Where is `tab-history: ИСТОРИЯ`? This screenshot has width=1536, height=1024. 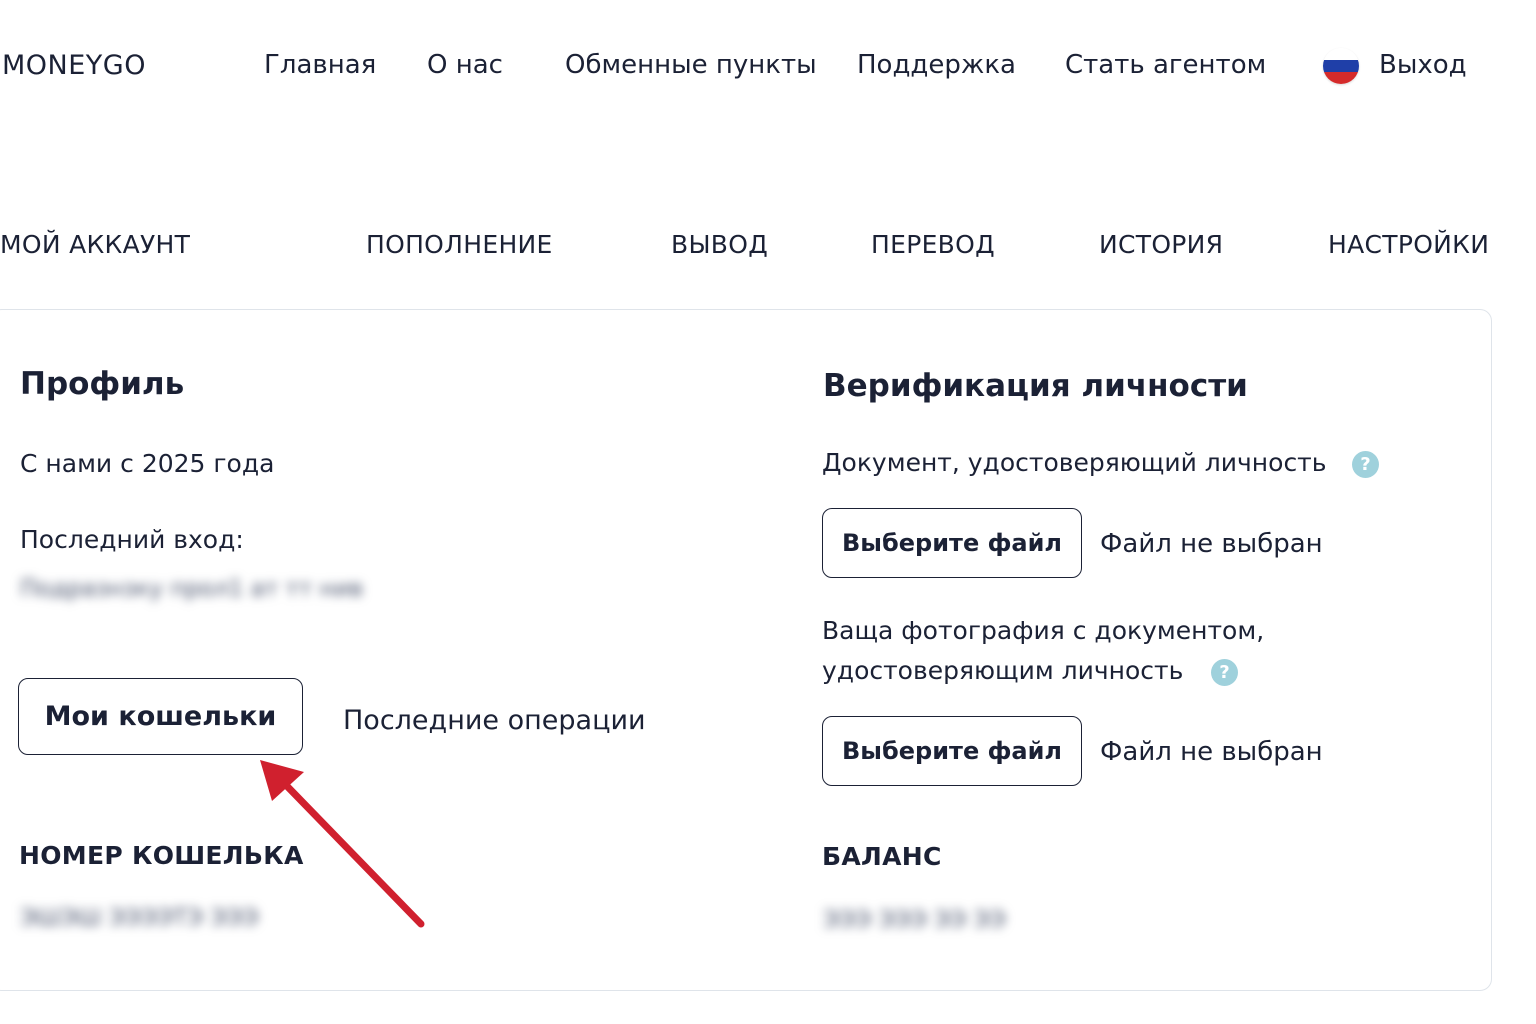
tab-history: ИСТОРИЯ is located at coordinates (1161, 244).